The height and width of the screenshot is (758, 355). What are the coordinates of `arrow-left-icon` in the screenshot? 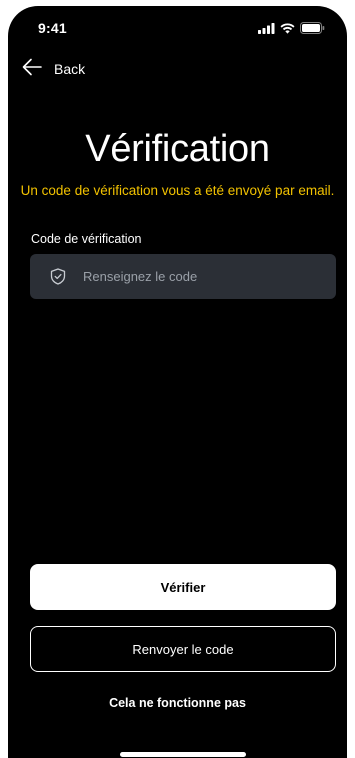 It's located at (32, 69).